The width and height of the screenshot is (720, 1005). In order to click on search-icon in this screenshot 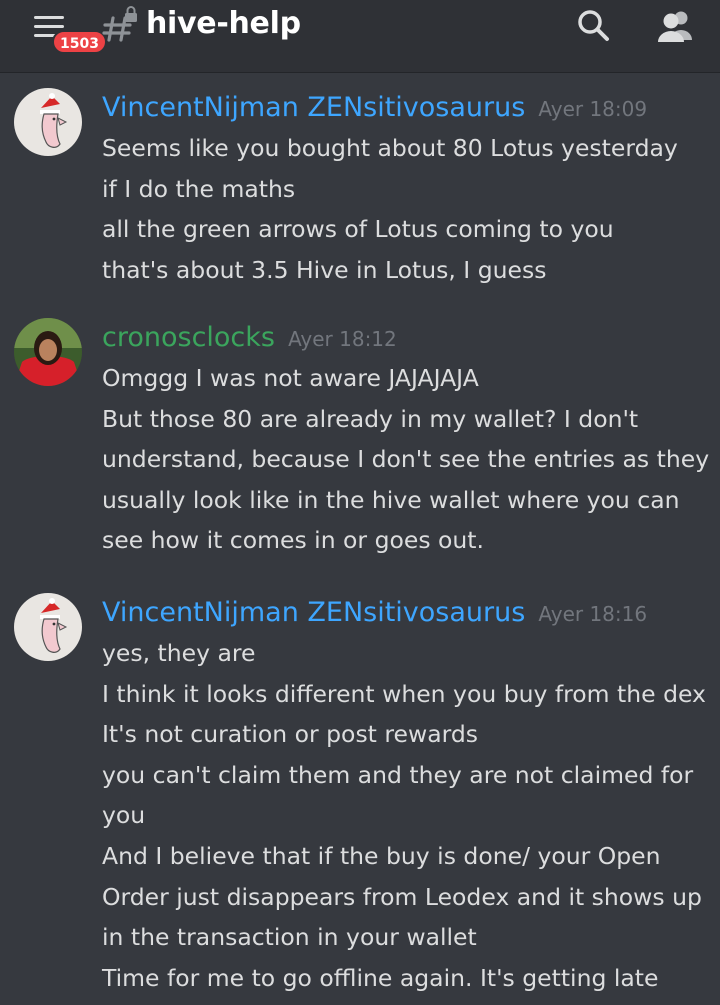, I will do `click(594, 26)`.